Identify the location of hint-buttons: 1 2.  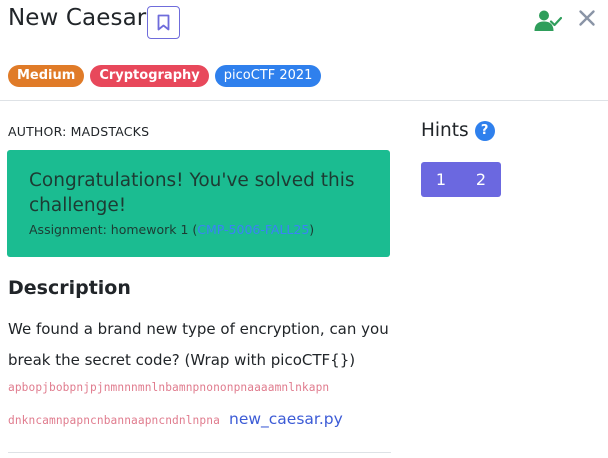
(461, 179).